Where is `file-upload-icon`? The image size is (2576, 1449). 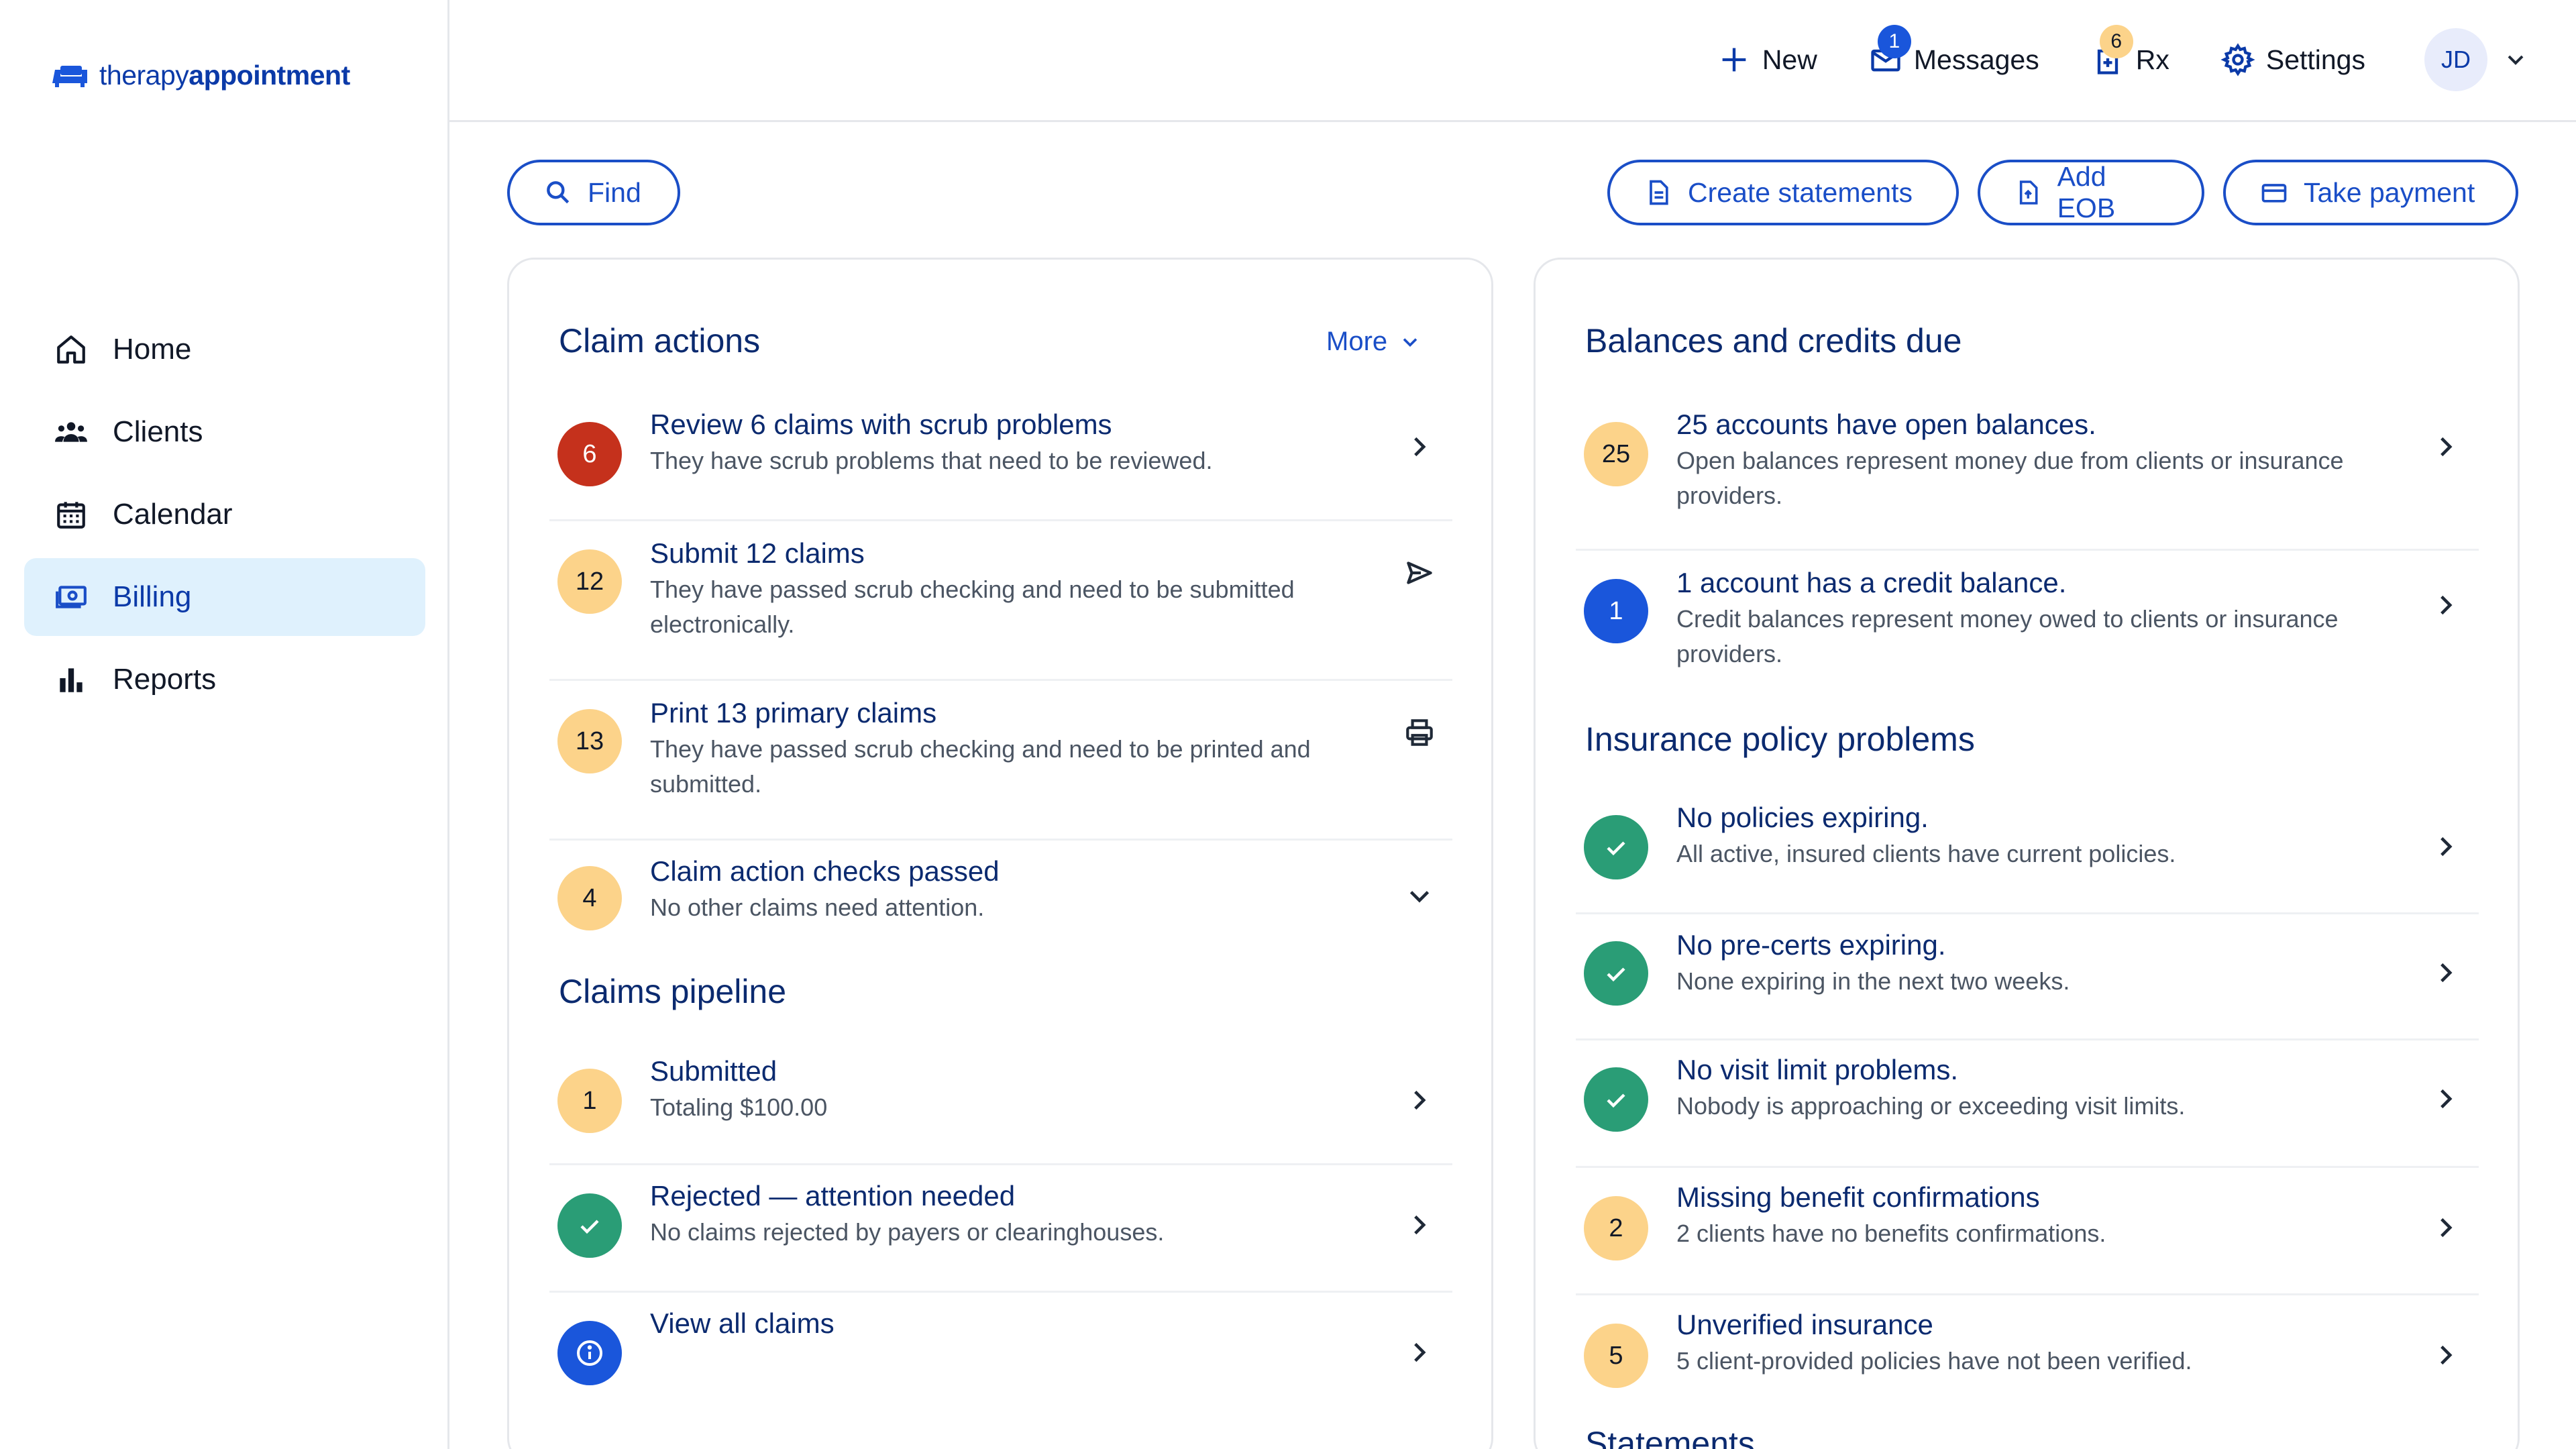 file-upload-icon is located at coordinates (2028, 192).